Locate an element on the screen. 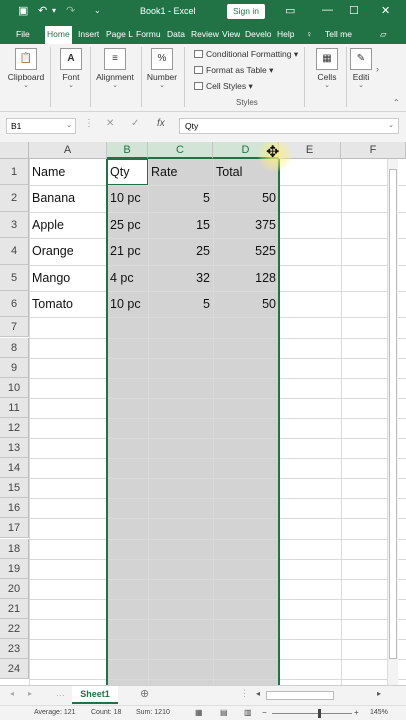 This screenshot has height=720, width=406. row-header-21: 21 is located at coordinates (14, 608).